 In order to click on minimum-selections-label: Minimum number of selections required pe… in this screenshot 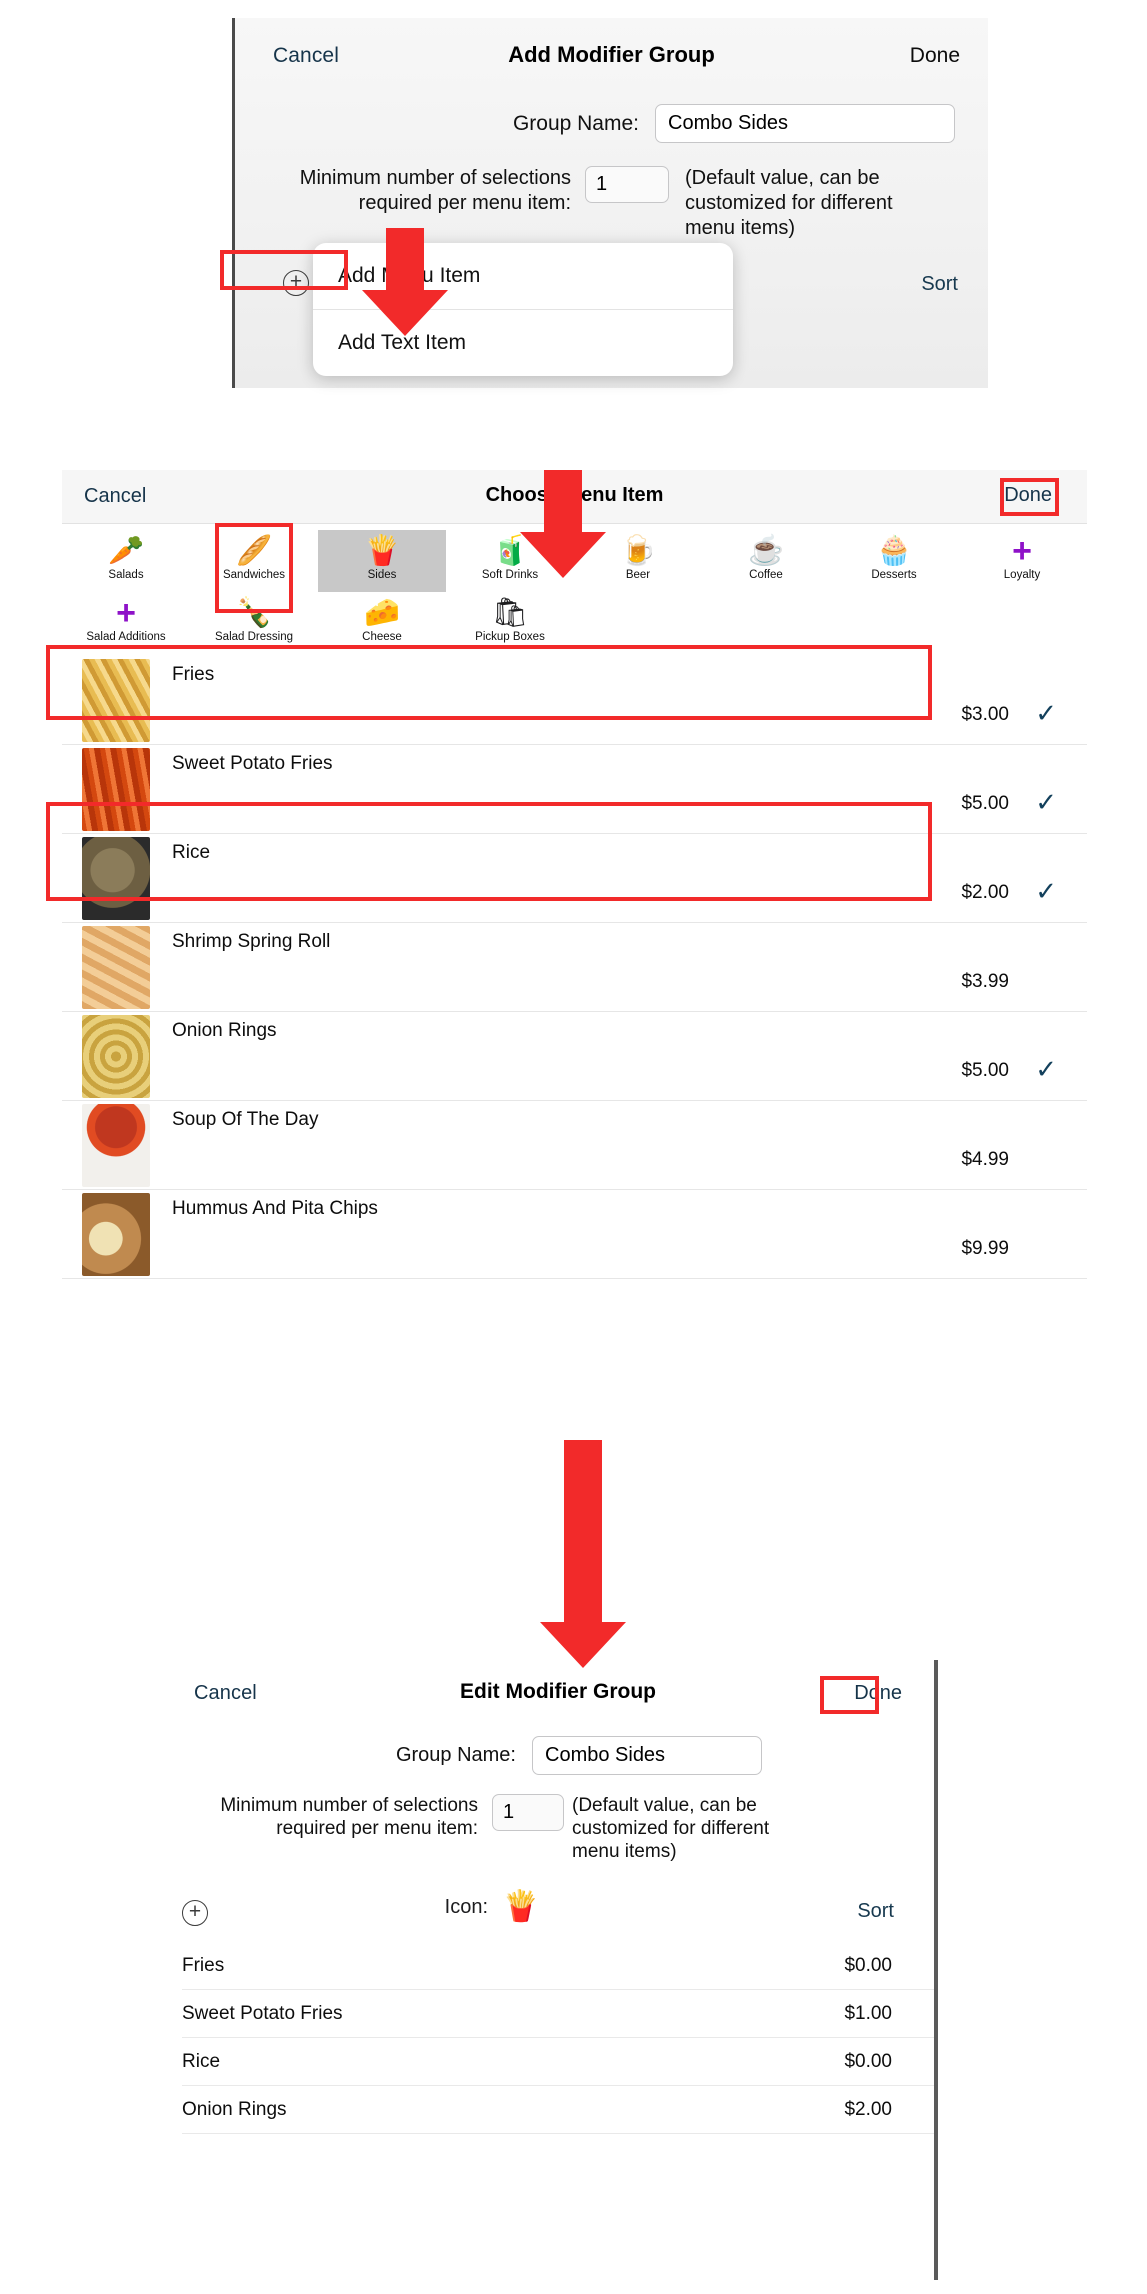, I will do `click(349, 1817)`.